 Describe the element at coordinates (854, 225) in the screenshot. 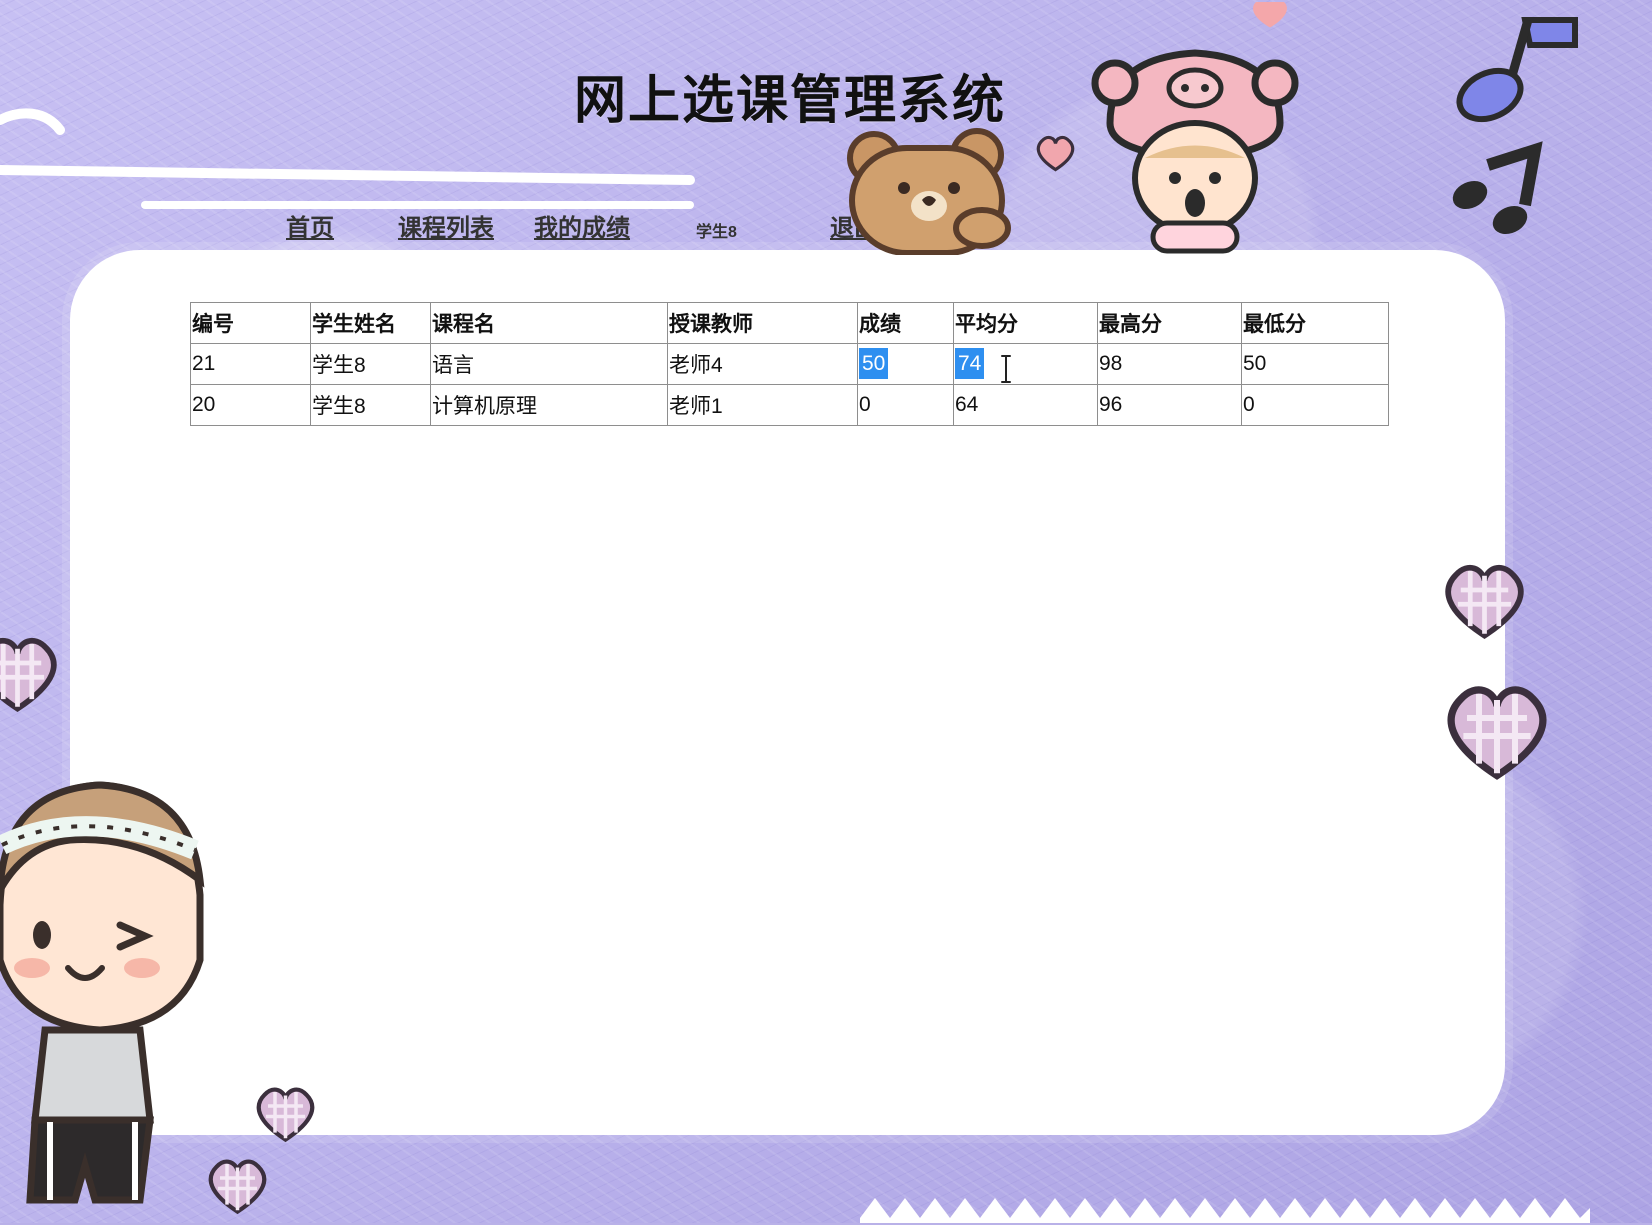

I see `nav-logout-link: 退出` at that location.